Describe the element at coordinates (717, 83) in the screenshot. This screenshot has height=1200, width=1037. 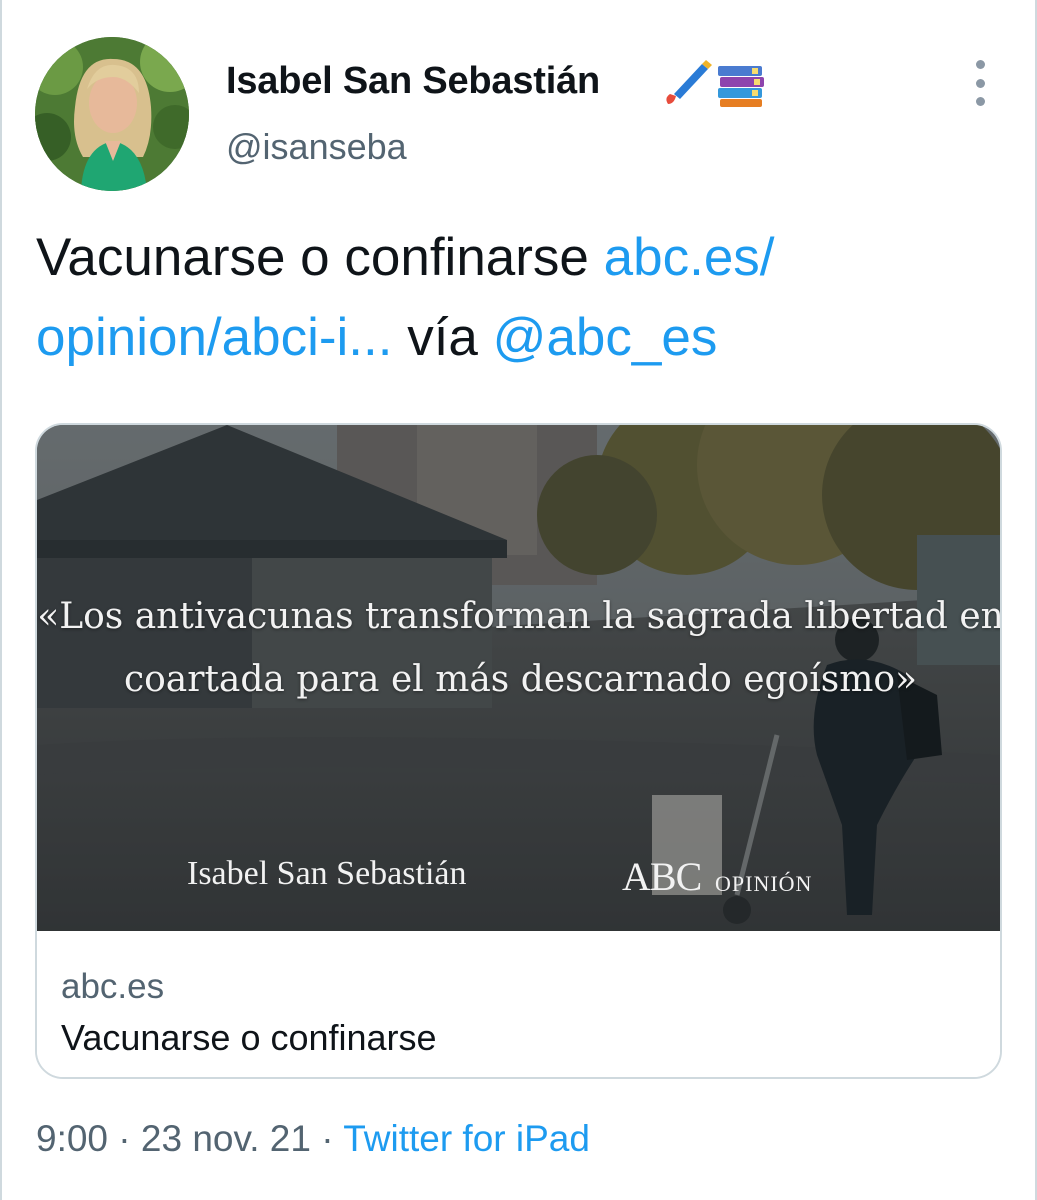
I see `name-emoji-group` at that location.